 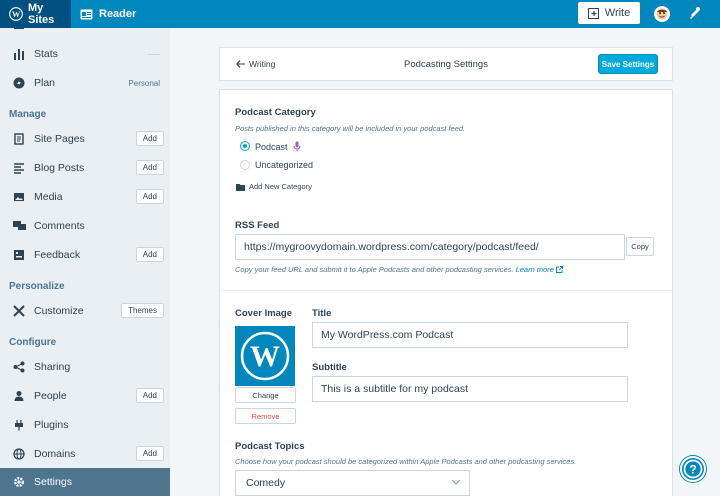 What do you see at coordinates (470, 389) in the screenshot?
I see `subtitle-input: This is a subtitle for my podcast` at bounding box center [470, 389].